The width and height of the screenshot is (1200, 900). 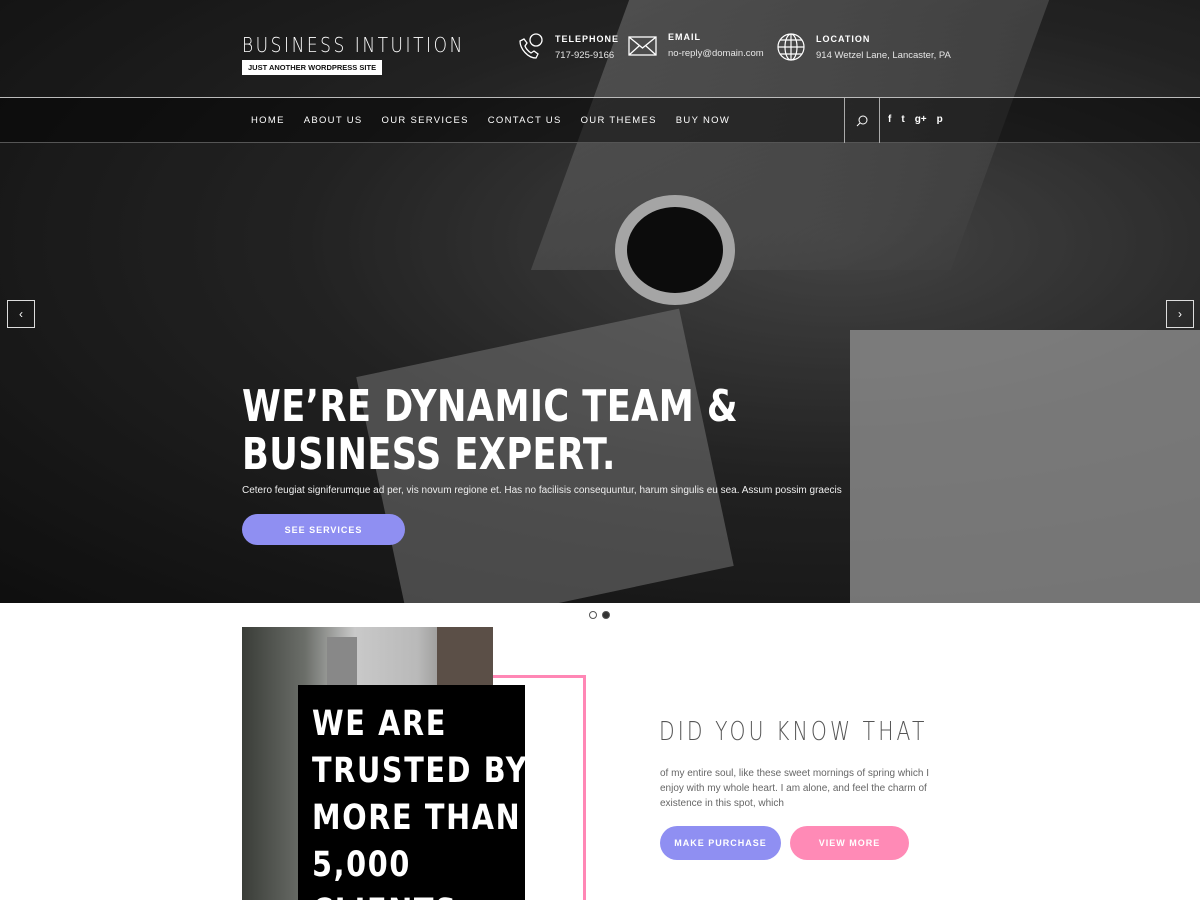 What do you see at coordinates (418, 771) in the screenshot?
I see `trusted-line: TRUSTED BY` at bounding box center [418, 771].